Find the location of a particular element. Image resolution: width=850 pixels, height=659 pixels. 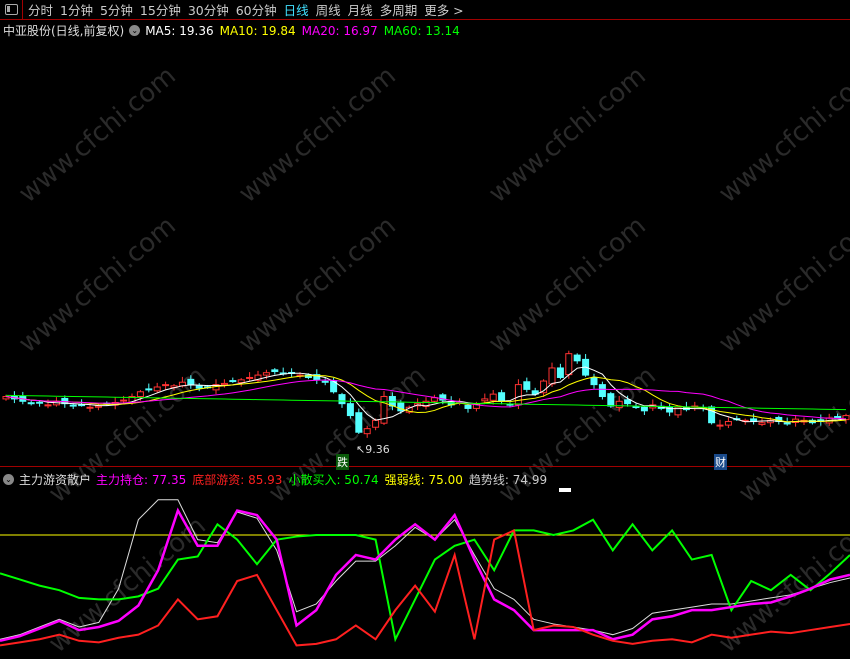

cai-marker: 财 is located at coordinates (720, 462).